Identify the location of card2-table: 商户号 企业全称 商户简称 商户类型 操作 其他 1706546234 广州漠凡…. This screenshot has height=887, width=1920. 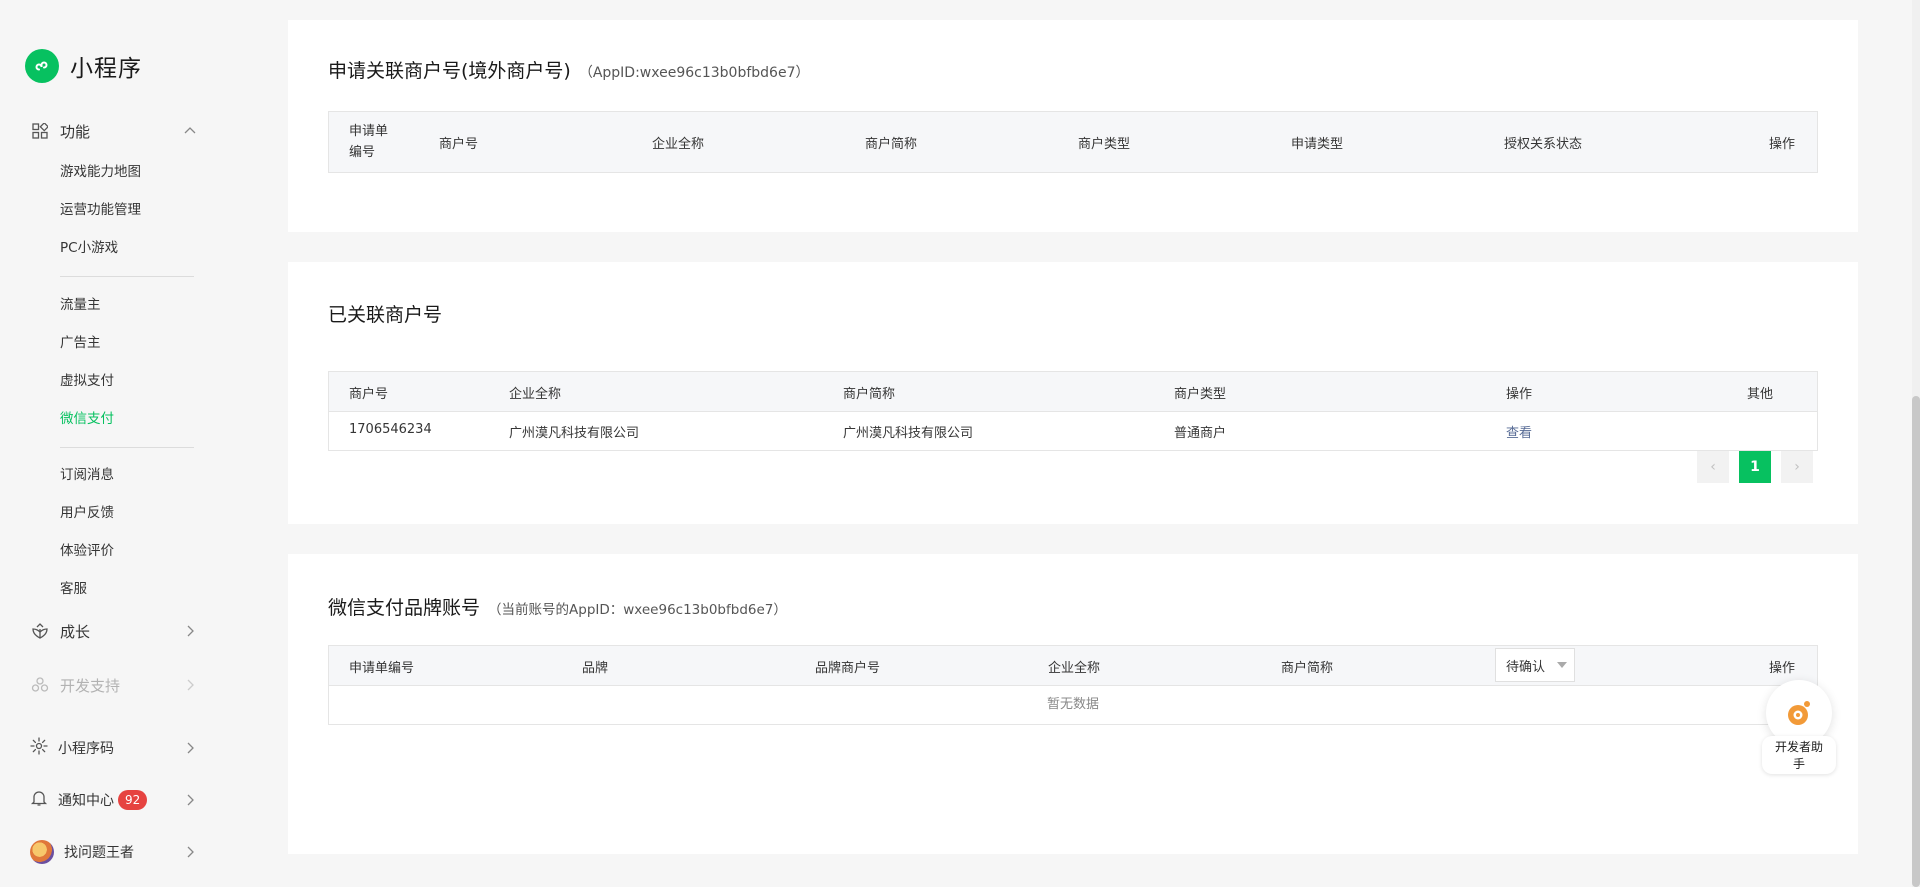
(1073, 411).